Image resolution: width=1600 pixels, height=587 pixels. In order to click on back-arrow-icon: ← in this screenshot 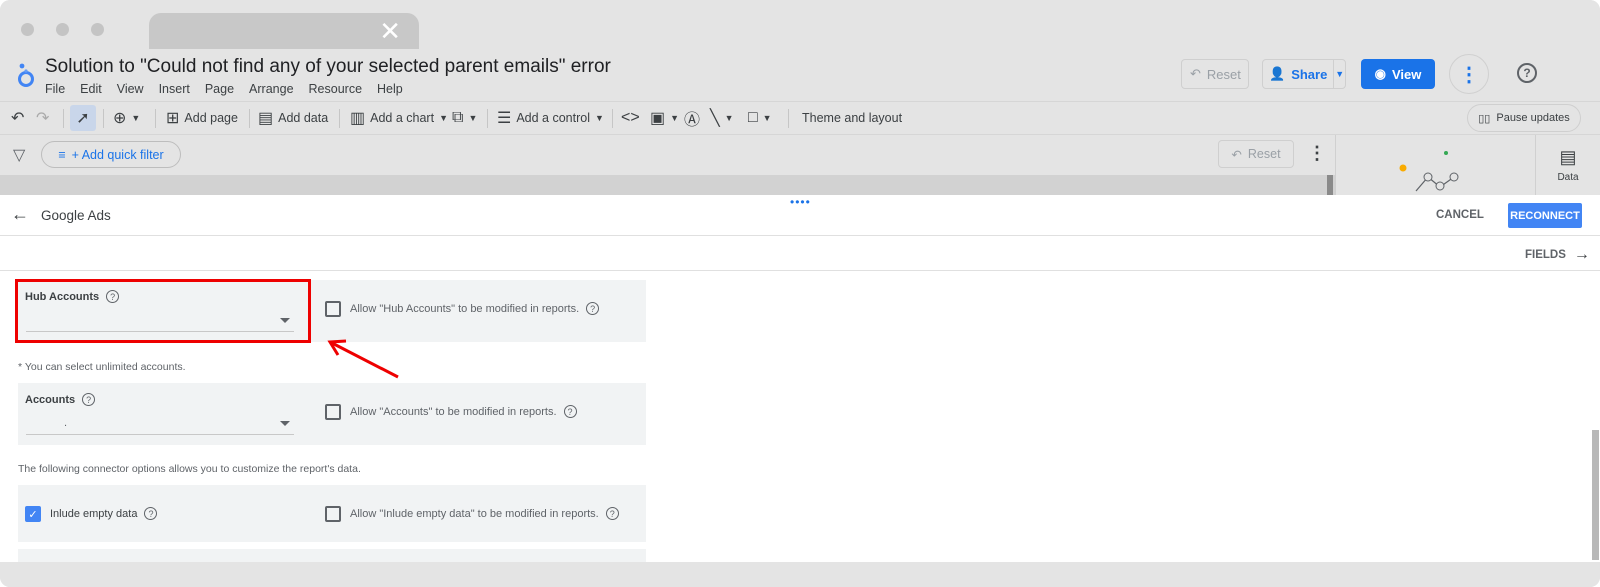, I will do `click(20, 214)`.